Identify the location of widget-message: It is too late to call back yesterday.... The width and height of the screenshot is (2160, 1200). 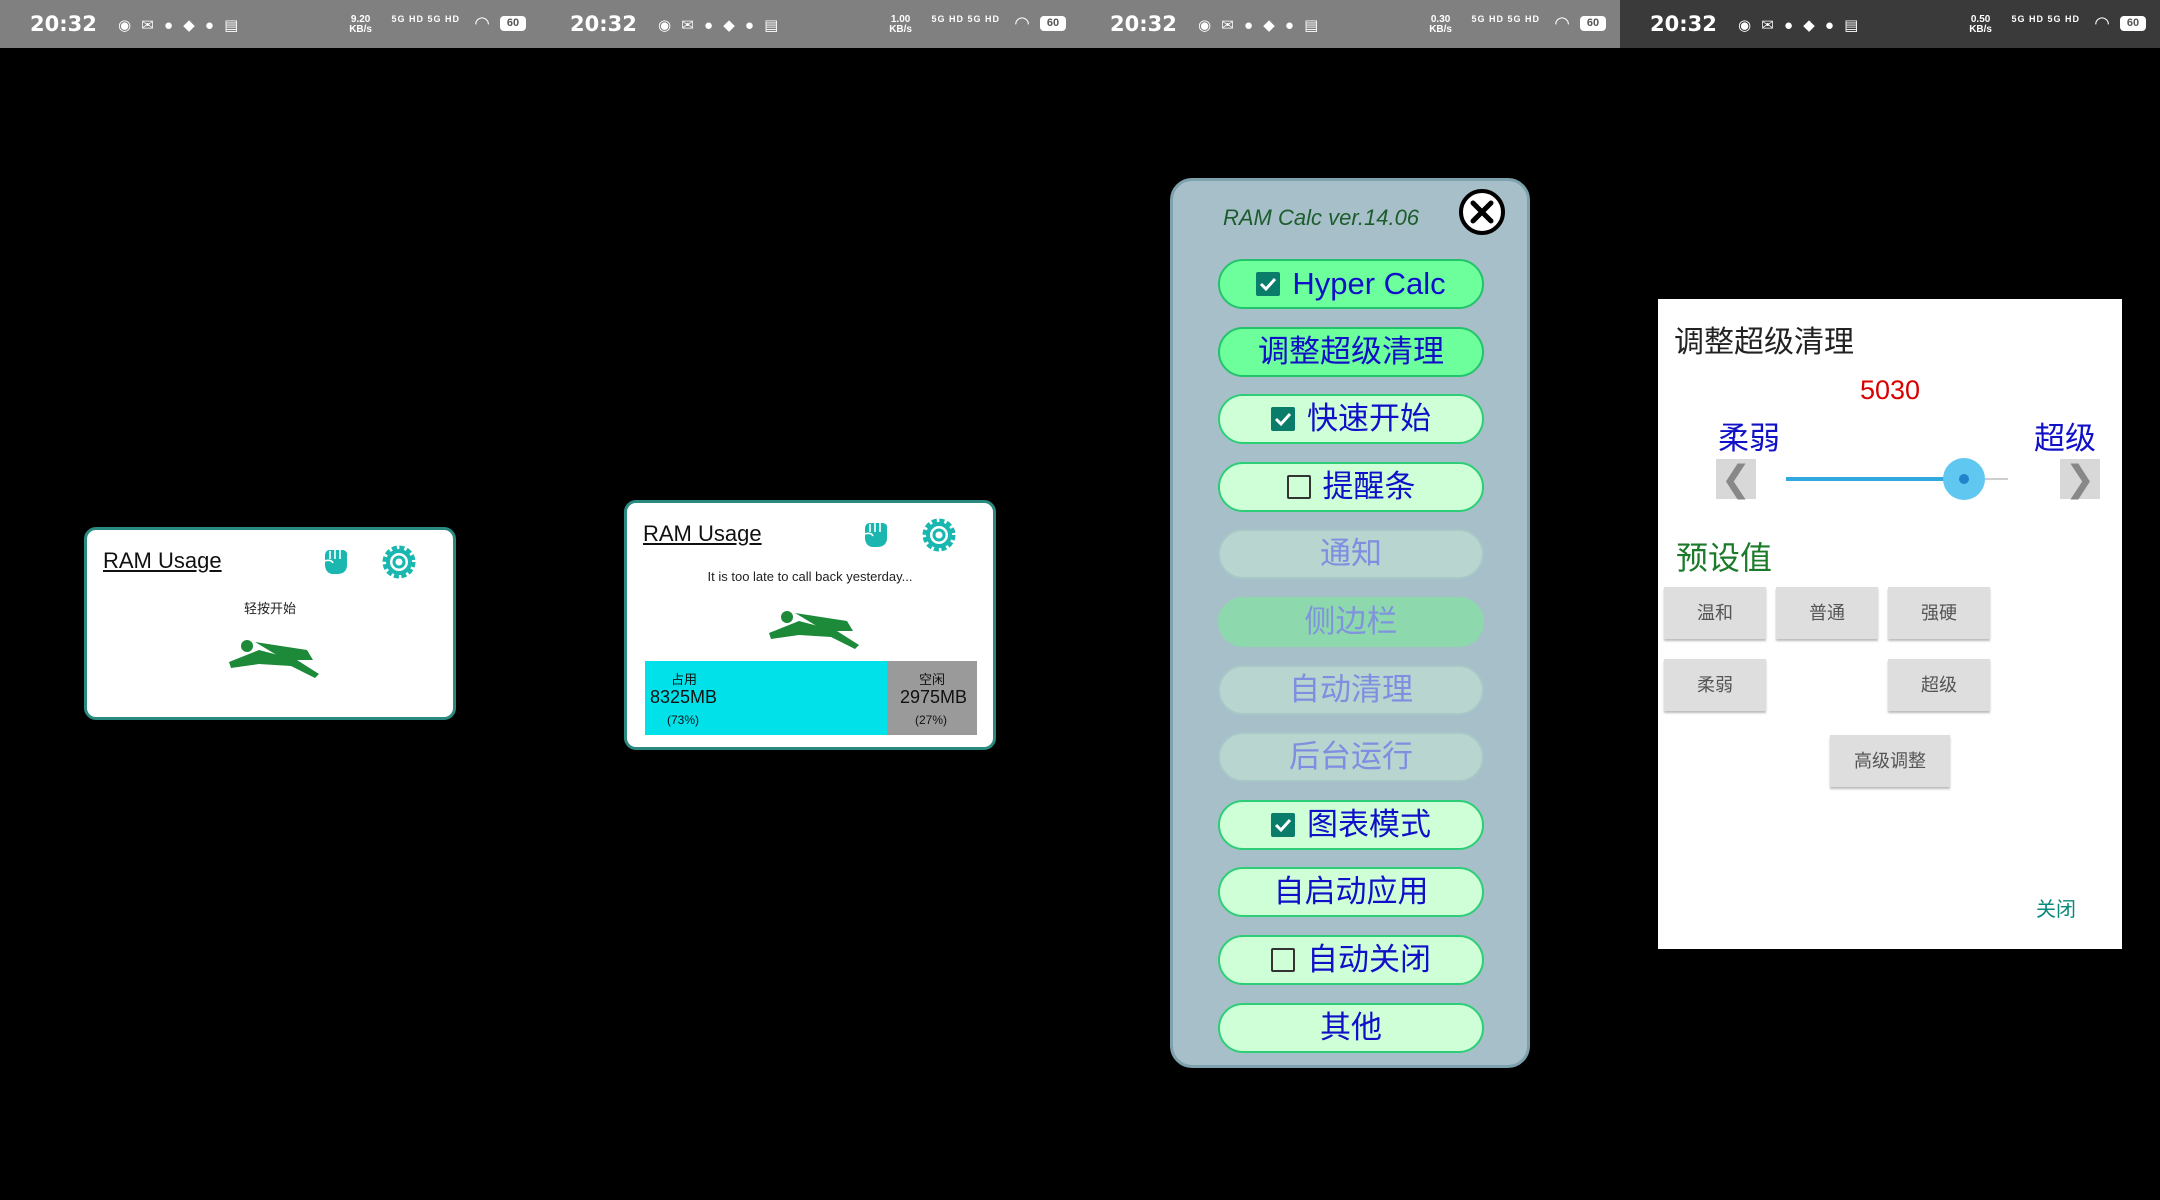
(810, 576).